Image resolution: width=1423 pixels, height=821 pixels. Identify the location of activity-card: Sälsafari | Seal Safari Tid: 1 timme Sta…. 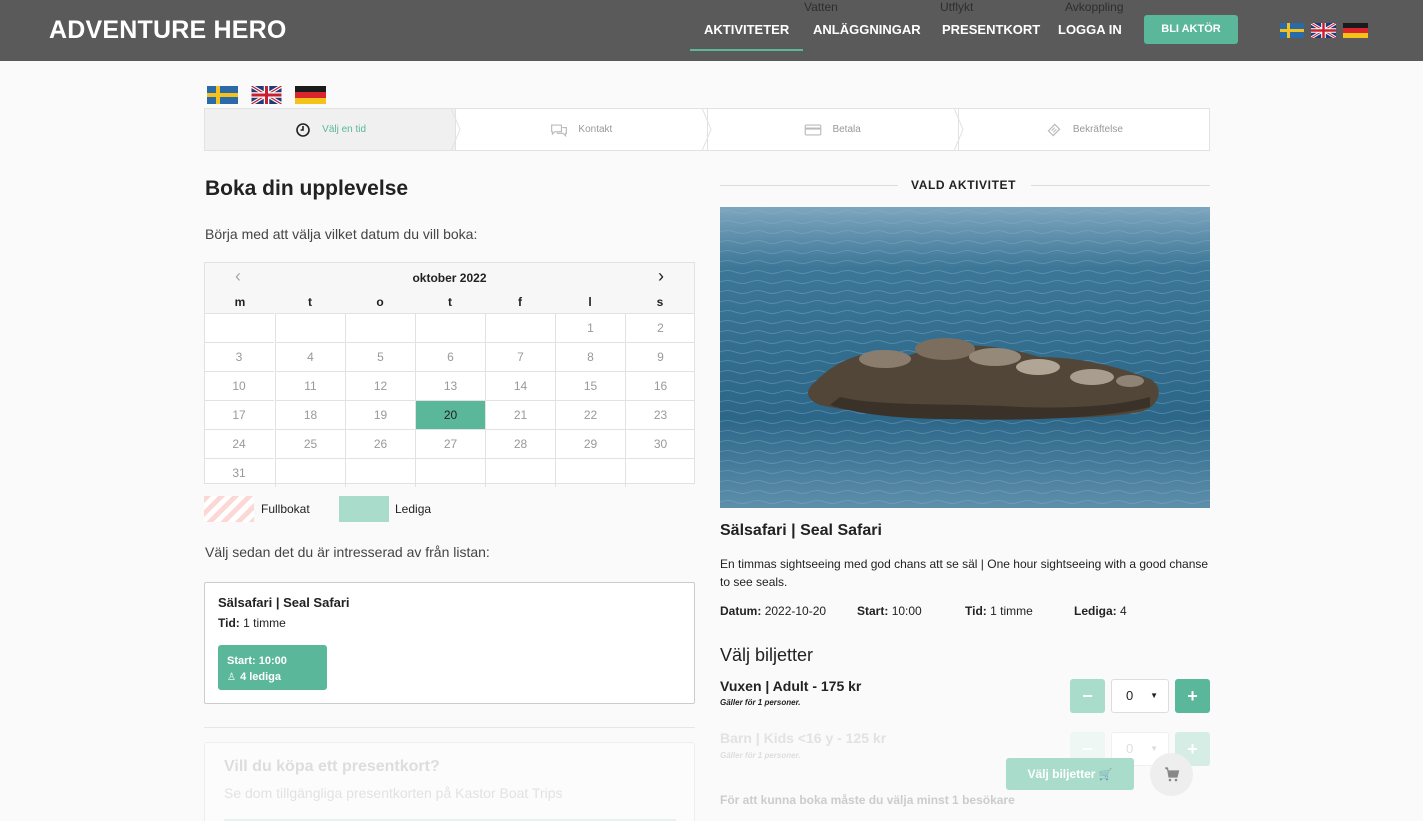
(449, 643).